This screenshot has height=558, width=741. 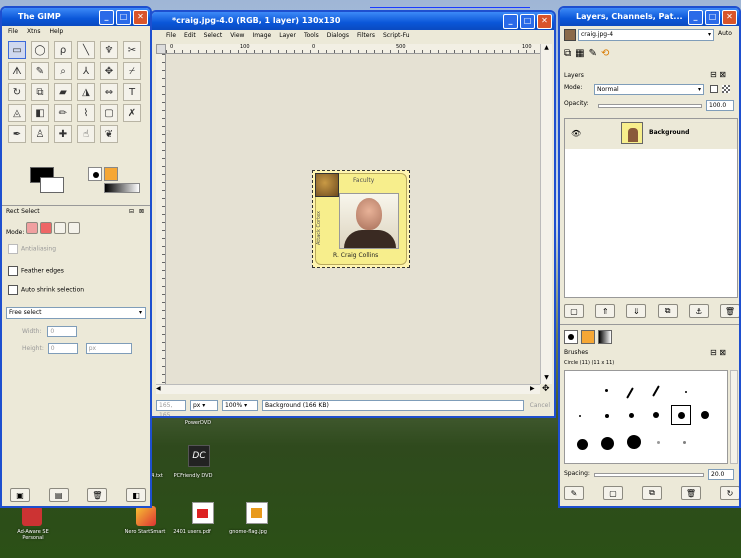 What do you see at coordinates (74, 228) in the screenshot?
I see `mode-intersect-icon` at bounding box center [74, 228].